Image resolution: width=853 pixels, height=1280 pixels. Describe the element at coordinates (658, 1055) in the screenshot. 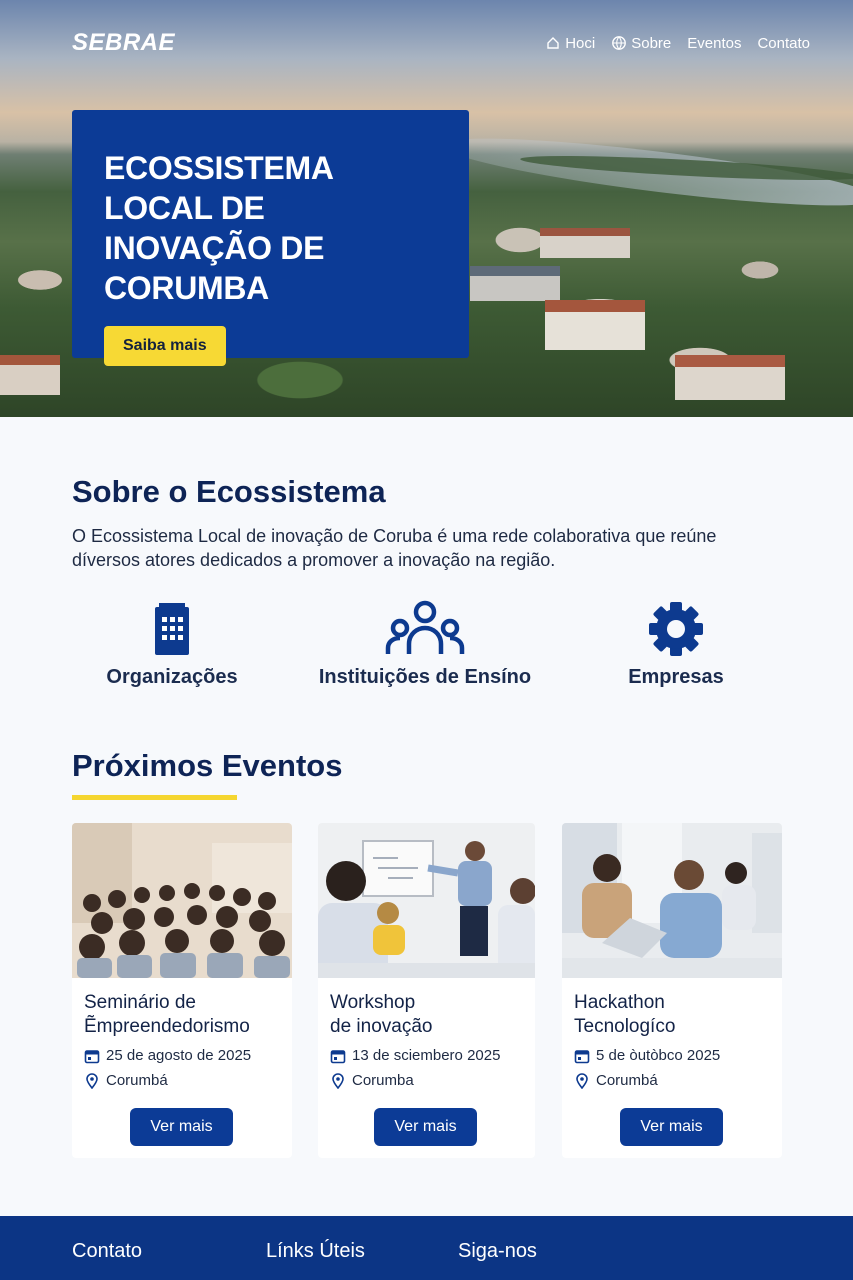

I see `event-date-text: 5 de òutòbco 2025` at that location.